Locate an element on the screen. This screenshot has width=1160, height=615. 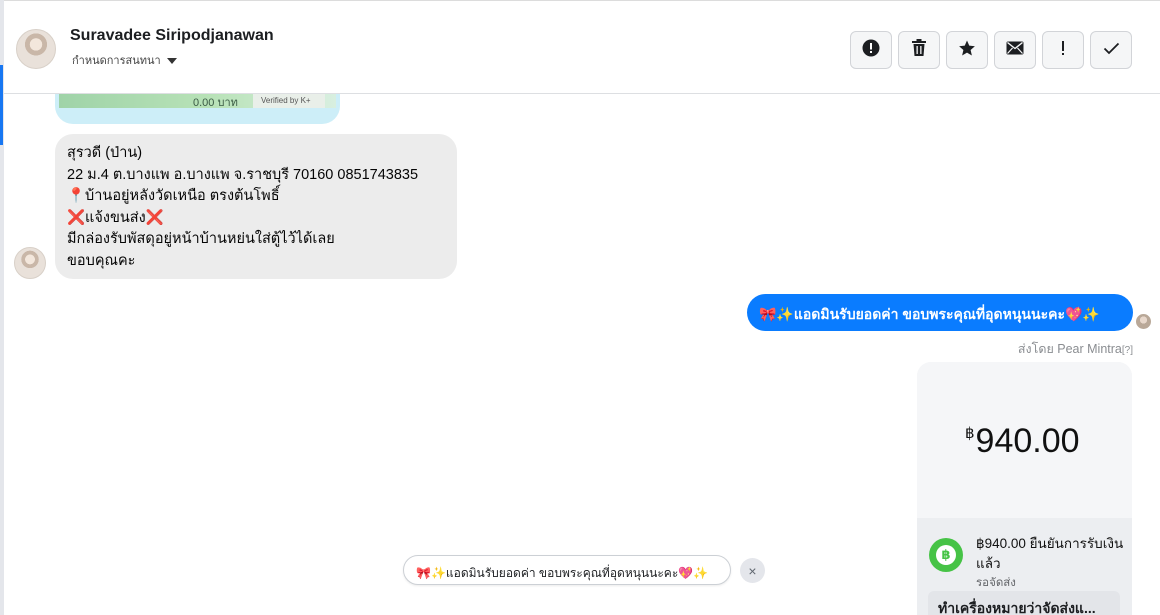
payment-amount: ฿940.00 is located at coordinates (1022, 441).